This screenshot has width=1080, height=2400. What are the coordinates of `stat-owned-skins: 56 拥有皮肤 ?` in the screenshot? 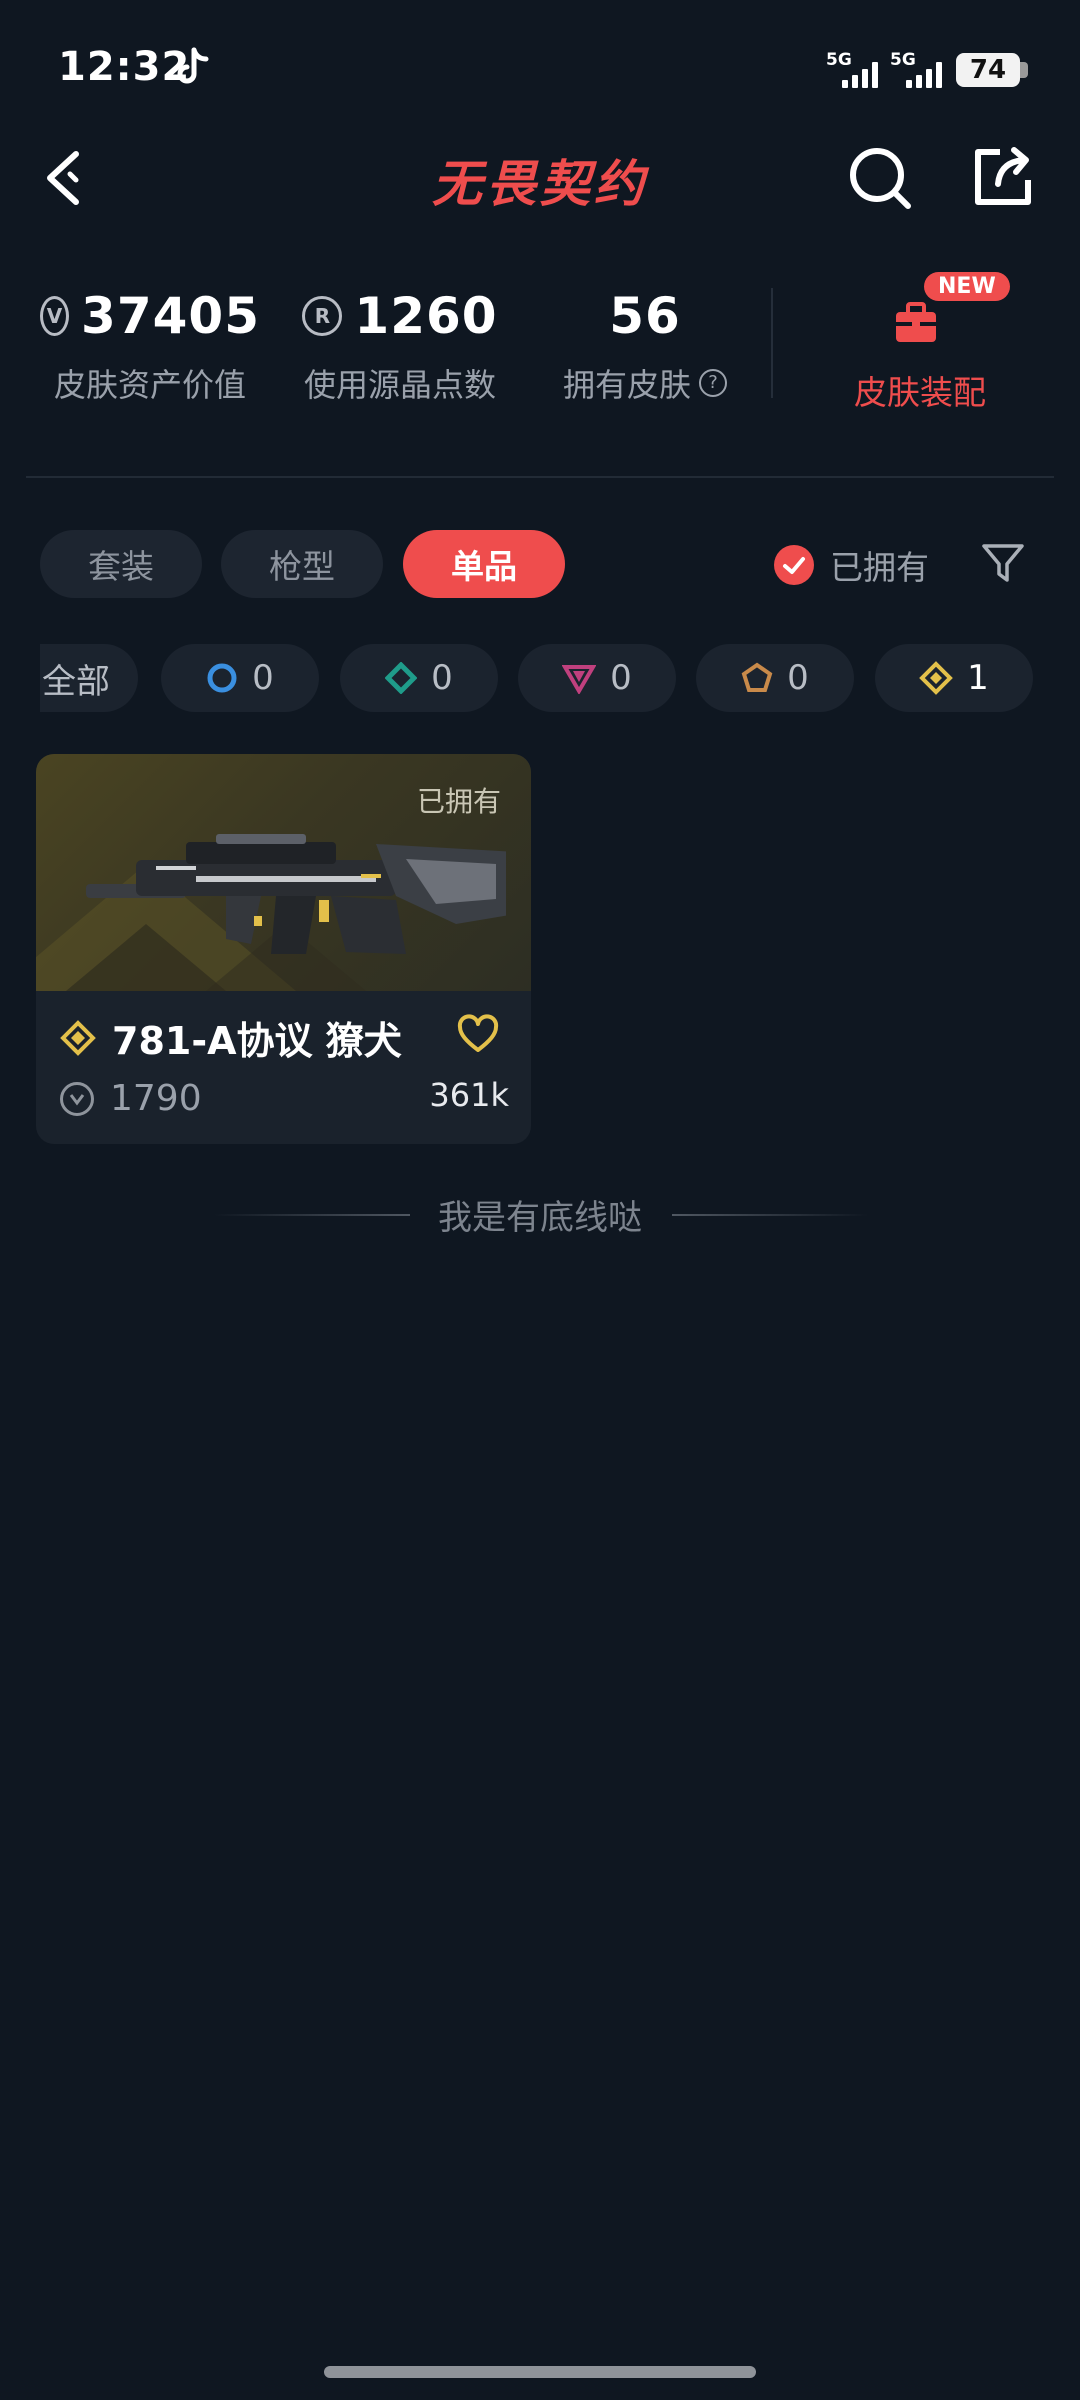 It's located at (645, 345).